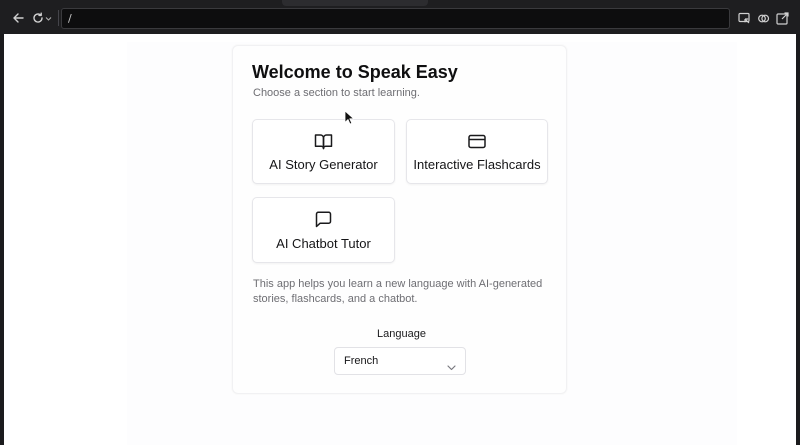 This screenshot has height=445, width=800. Describe the element at coordinates (349, 120) in the screenshot. I see `mouse-cursor-icon` at that location.